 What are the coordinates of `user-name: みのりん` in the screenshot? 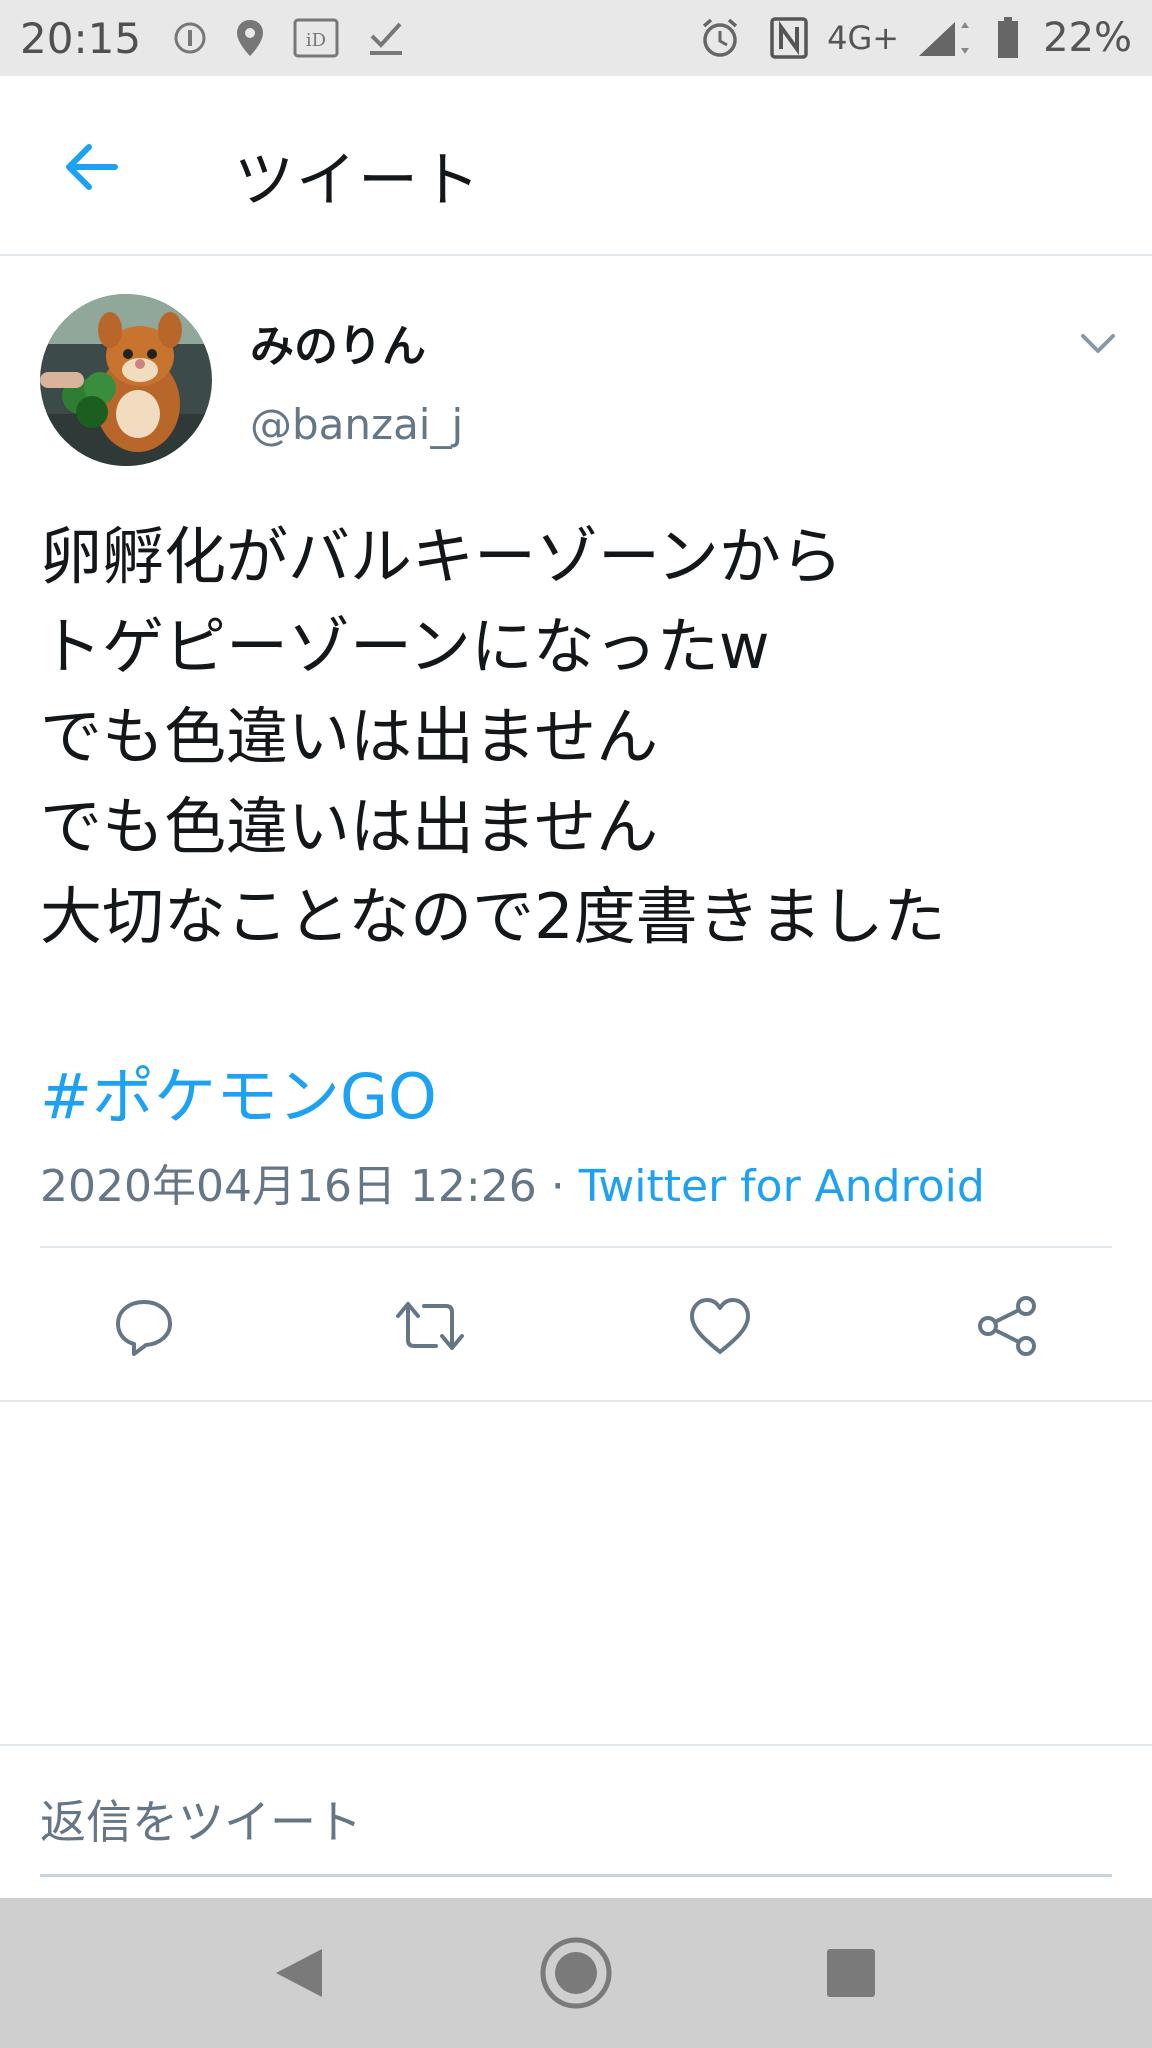 It's located at (338, 342).